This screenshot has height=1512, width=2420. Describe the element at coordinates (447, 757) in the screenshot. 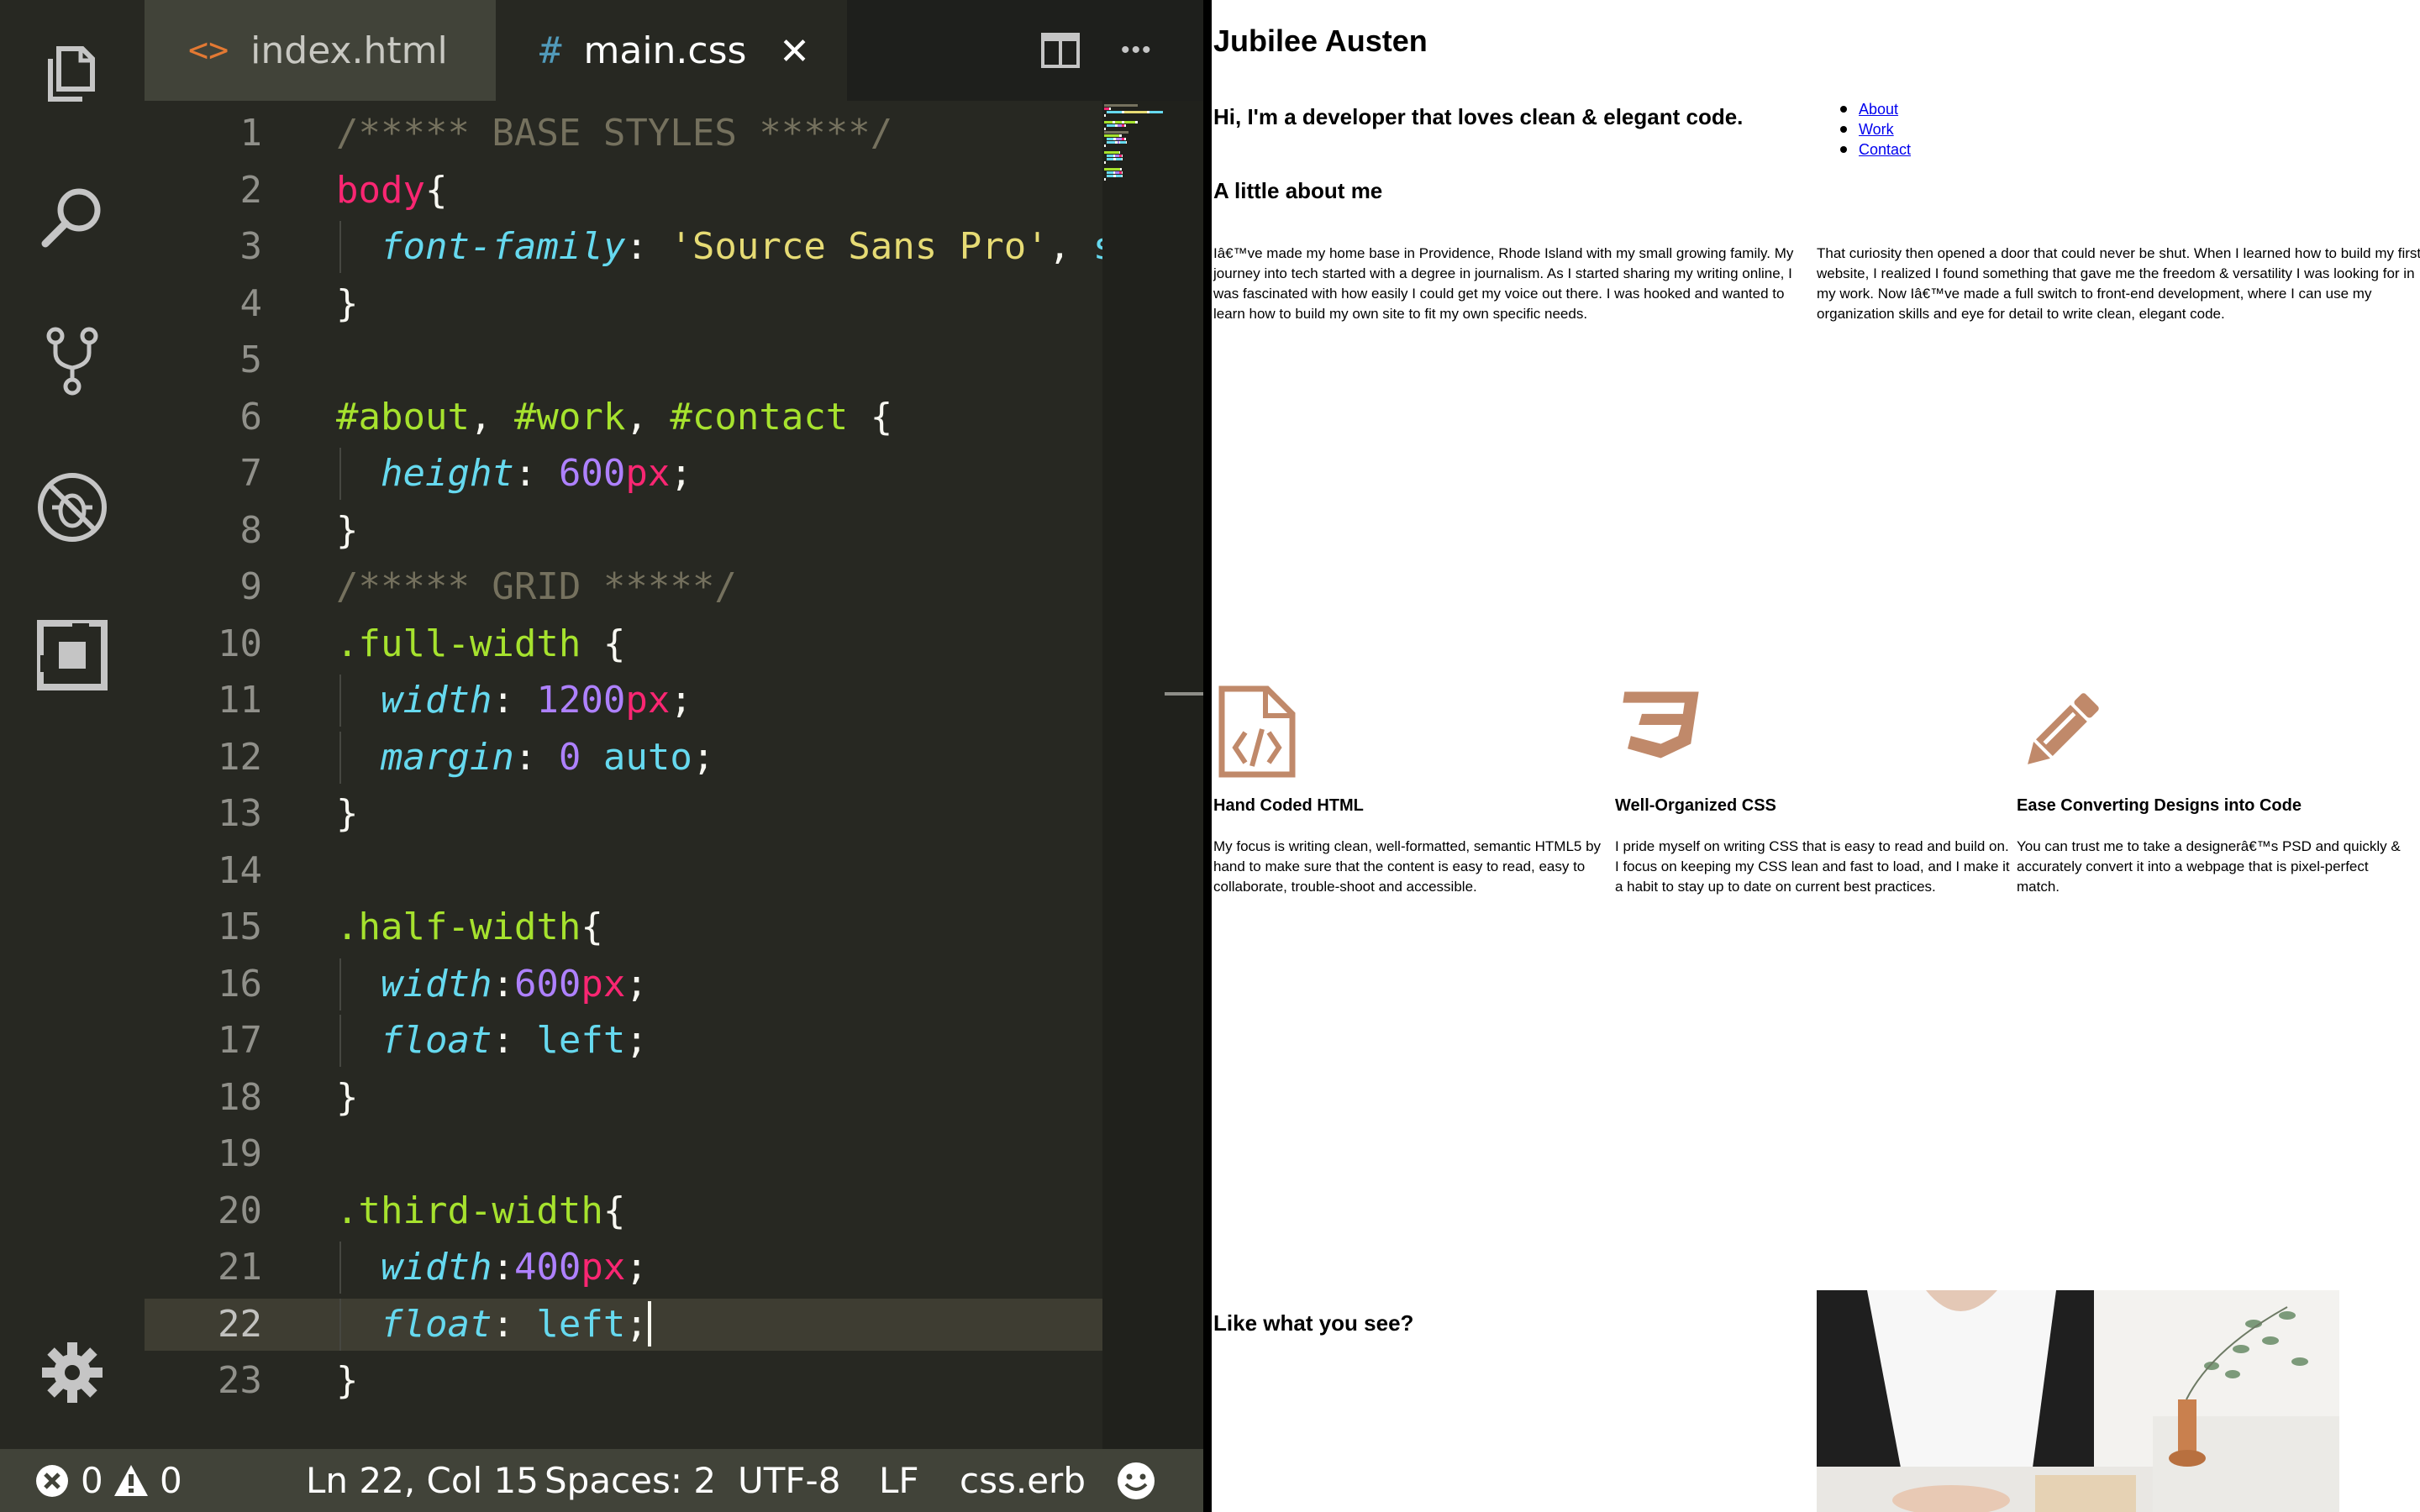

I see `code-token: margin` at that location.